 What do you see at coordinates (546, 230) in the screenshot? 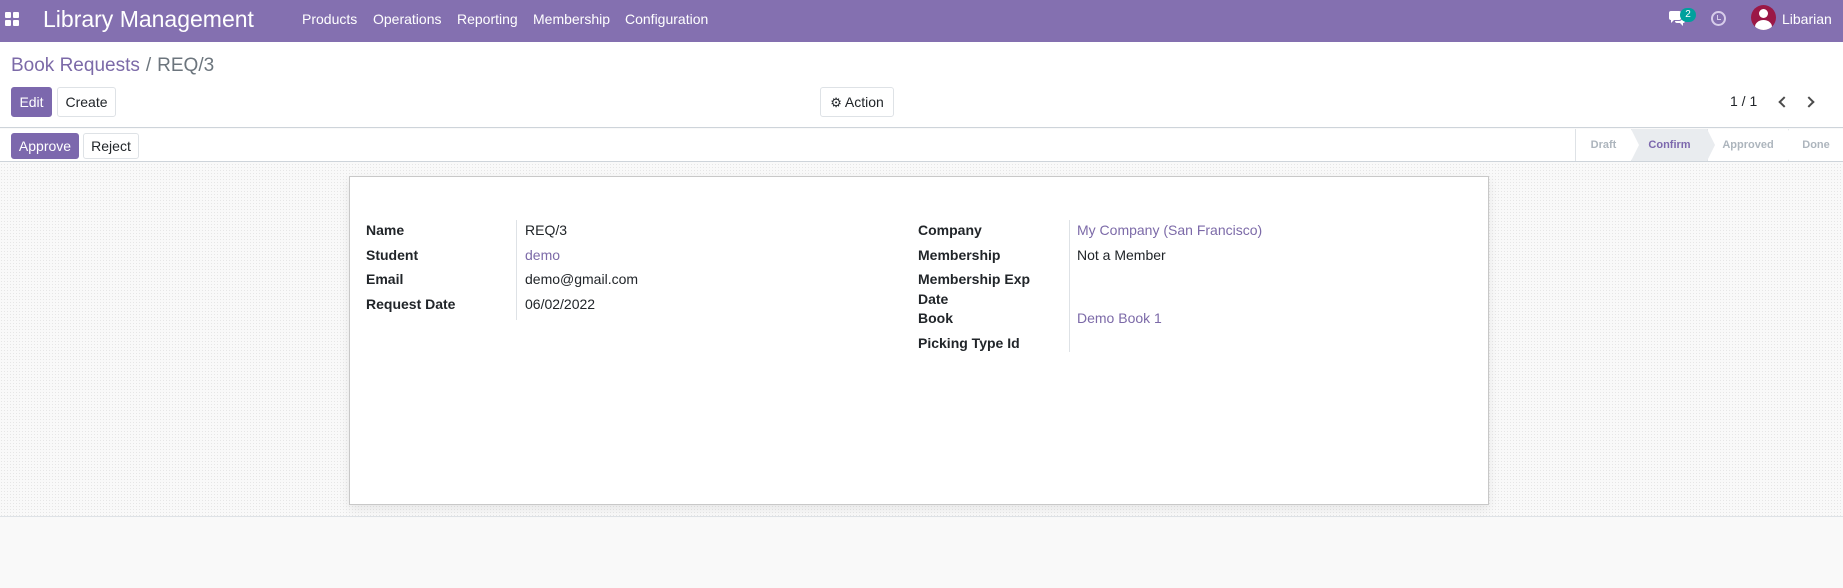
I see `name-value: REQ/3` at bounding box center [546, 230].